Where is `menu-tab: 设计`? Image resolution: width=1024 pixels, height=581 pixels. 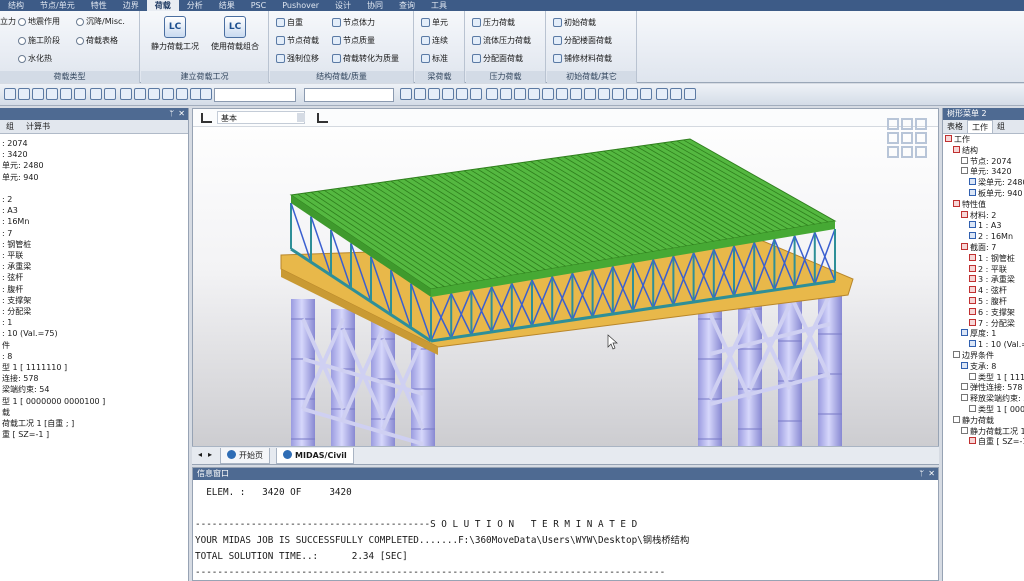
menu-tab: 设计 is located at coordinates (343, 5).